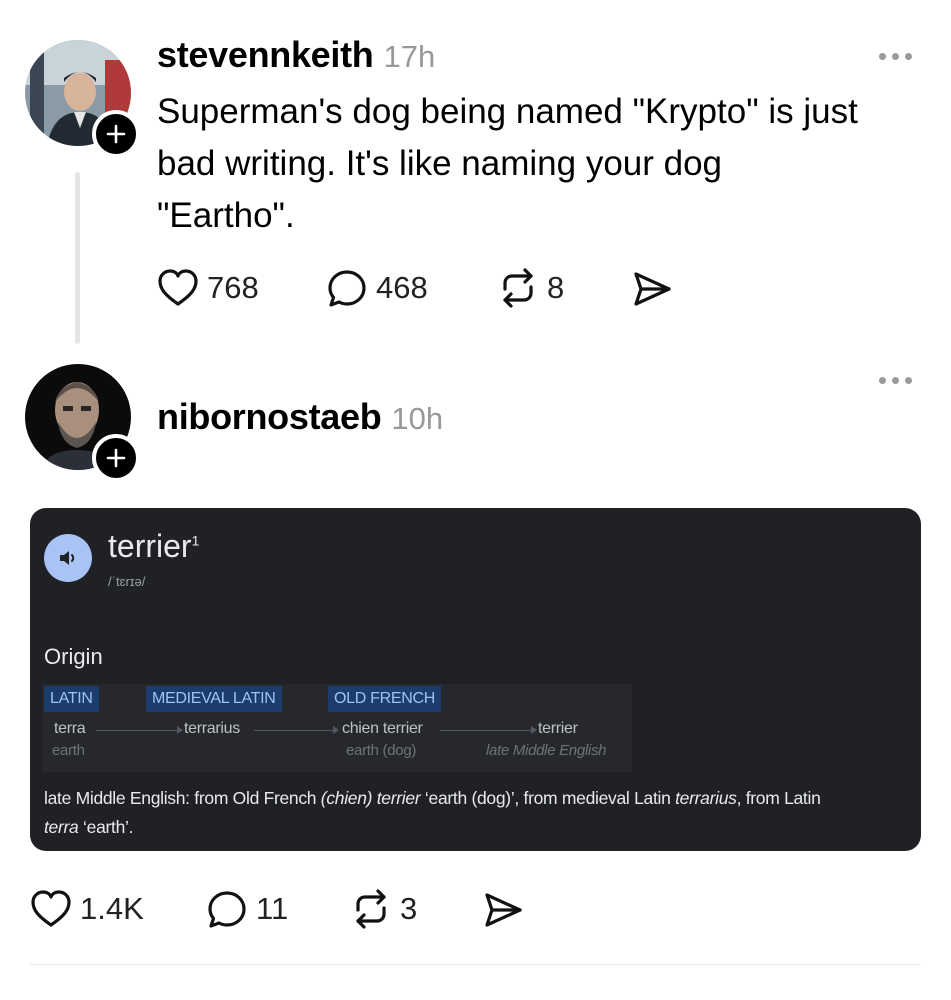 The width and height of the screenshot is (951, 1000). Describe the element at coordinates (226, 215) in the screenshot. I see `post-text-line: "Eartho".` at that location.